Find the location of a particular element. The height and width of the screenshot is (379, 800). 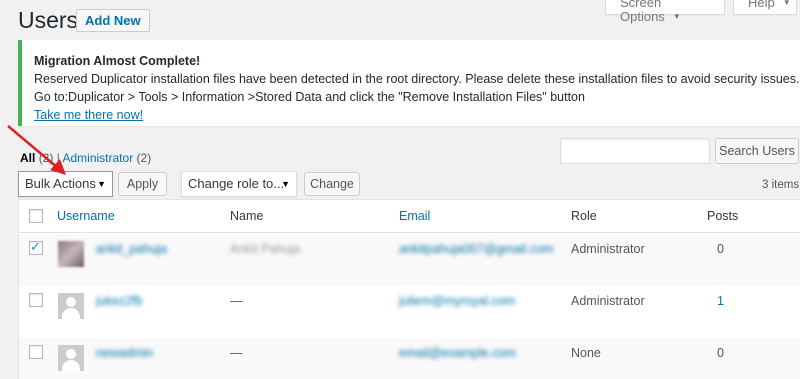

filter-all: All (2) is located at coordinates (36, 158).